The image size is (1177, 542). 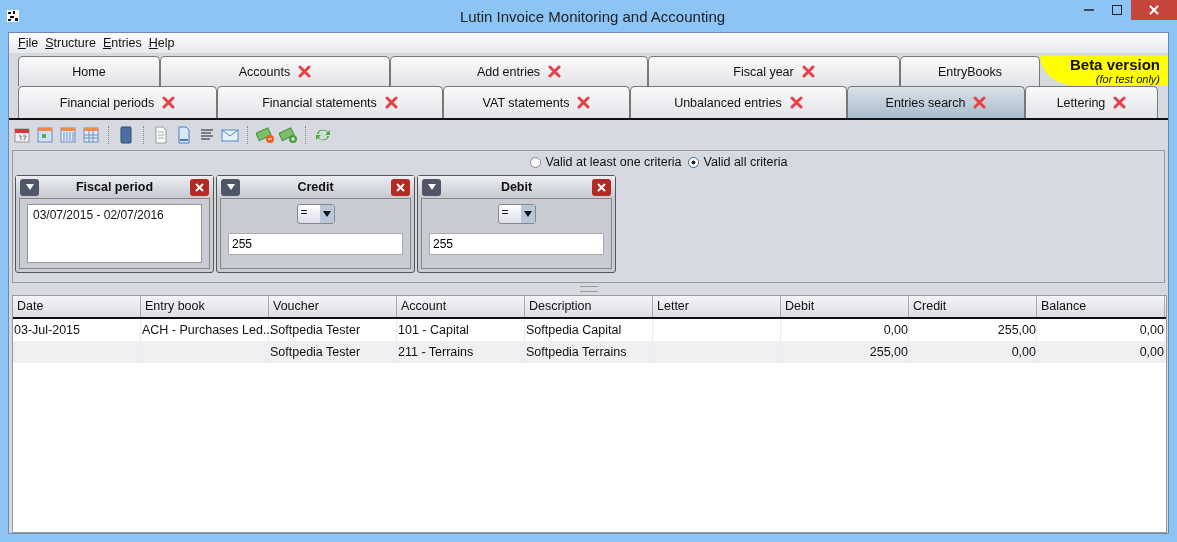 I want to click on tab: Accounts, so click(x=275, y=71).